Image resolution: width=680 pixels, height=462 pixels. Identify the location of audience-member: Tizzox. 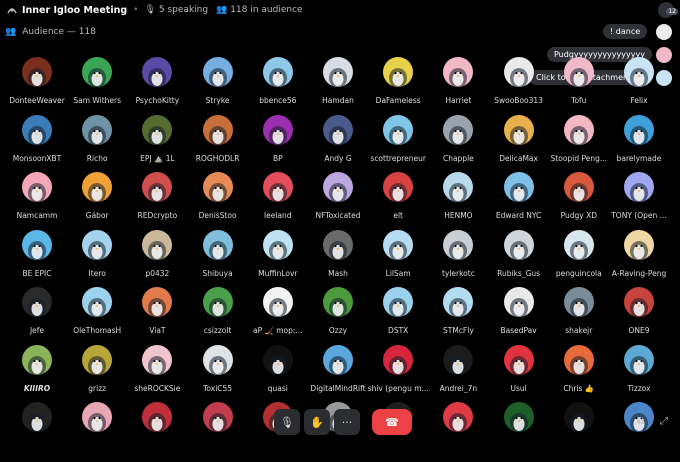
(639, 374).